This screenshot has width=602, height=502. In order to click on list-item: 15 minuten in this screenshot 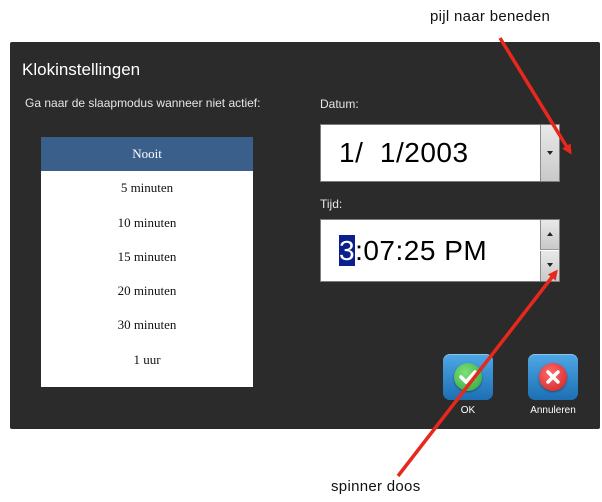, I will do `click(147, 257)`.